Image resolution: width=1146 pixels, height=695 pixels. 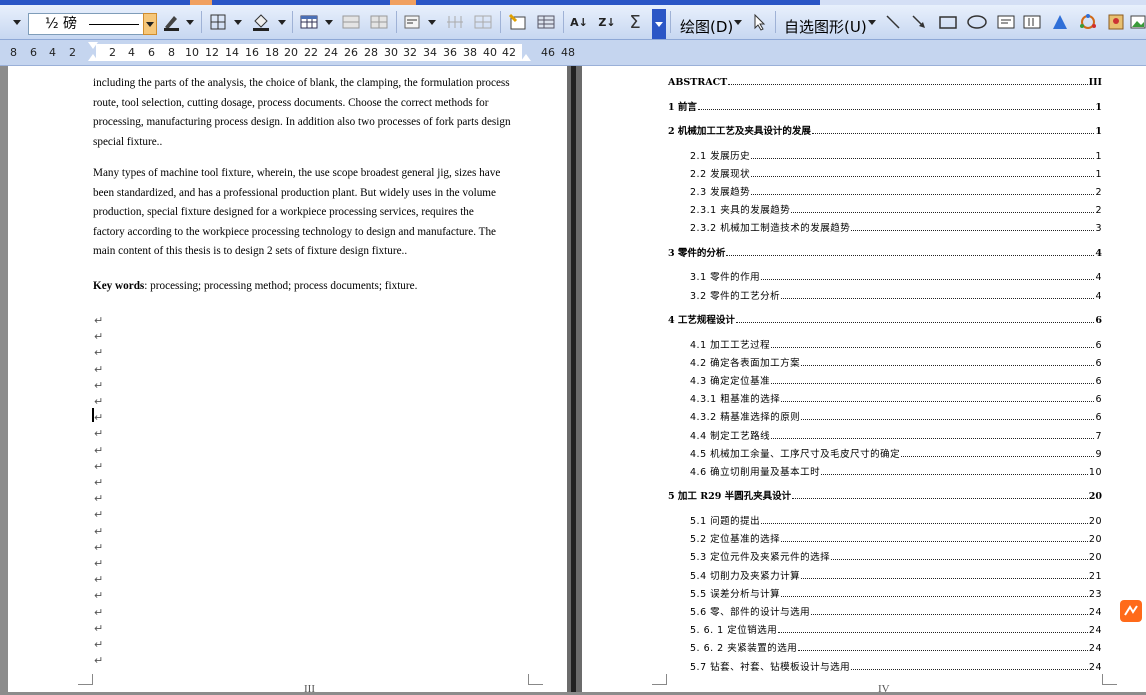 I want to click on align-dropdown, so click(x=432, y=22).